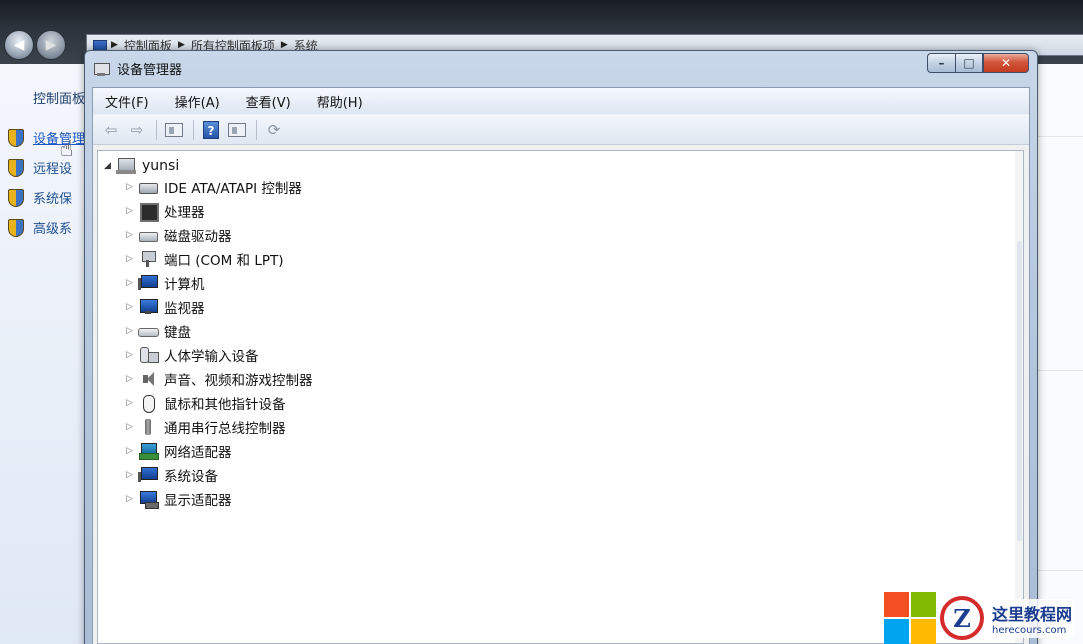 This screenshot has width=1083, height=644. Describe the element at coordinates (192, 355) in the screenshot. I see `tree-node-hid: ▷ 人体学输入设备` at that location.